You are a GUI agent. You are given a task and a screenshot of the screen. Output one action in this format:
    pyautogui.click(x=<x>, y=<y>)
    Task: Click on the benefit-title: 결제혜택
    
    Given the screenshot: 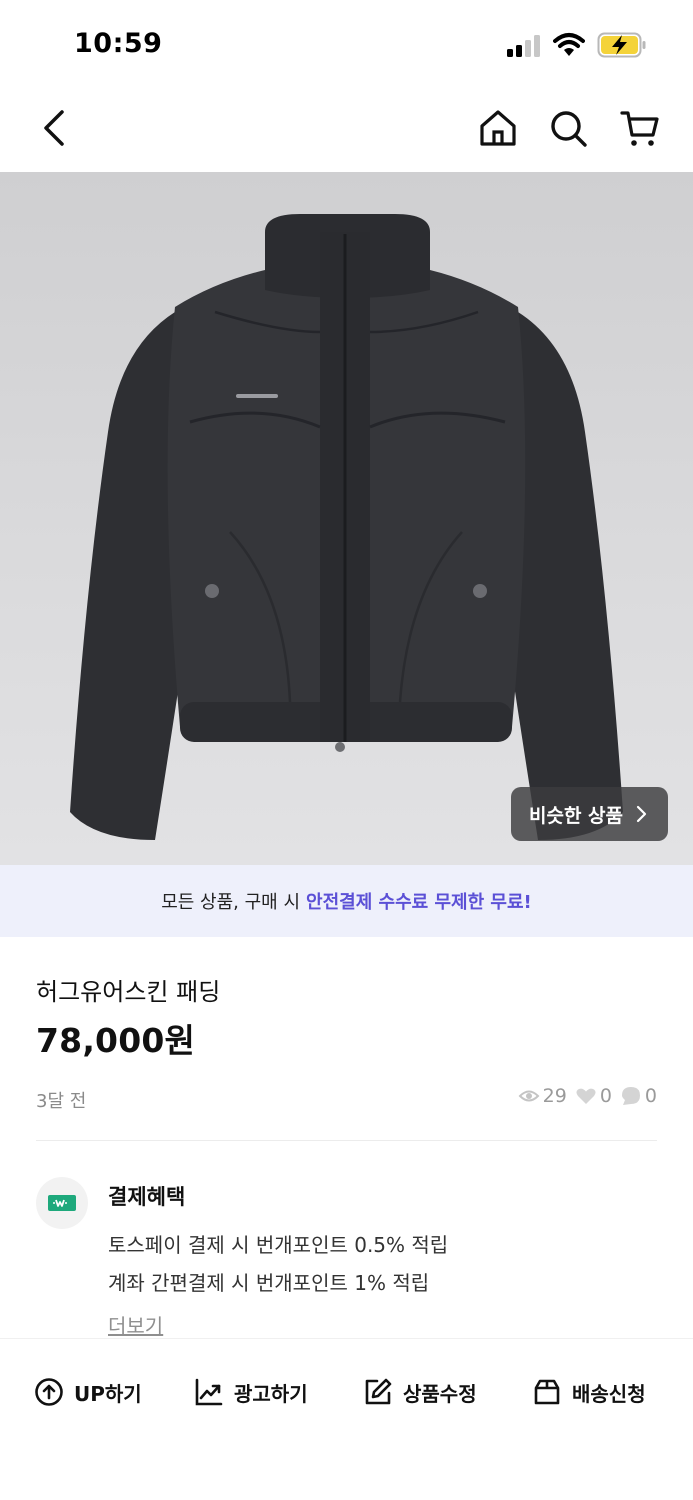 What is the action you would take?
    pyautogui.click(x=147, y=1197)
    